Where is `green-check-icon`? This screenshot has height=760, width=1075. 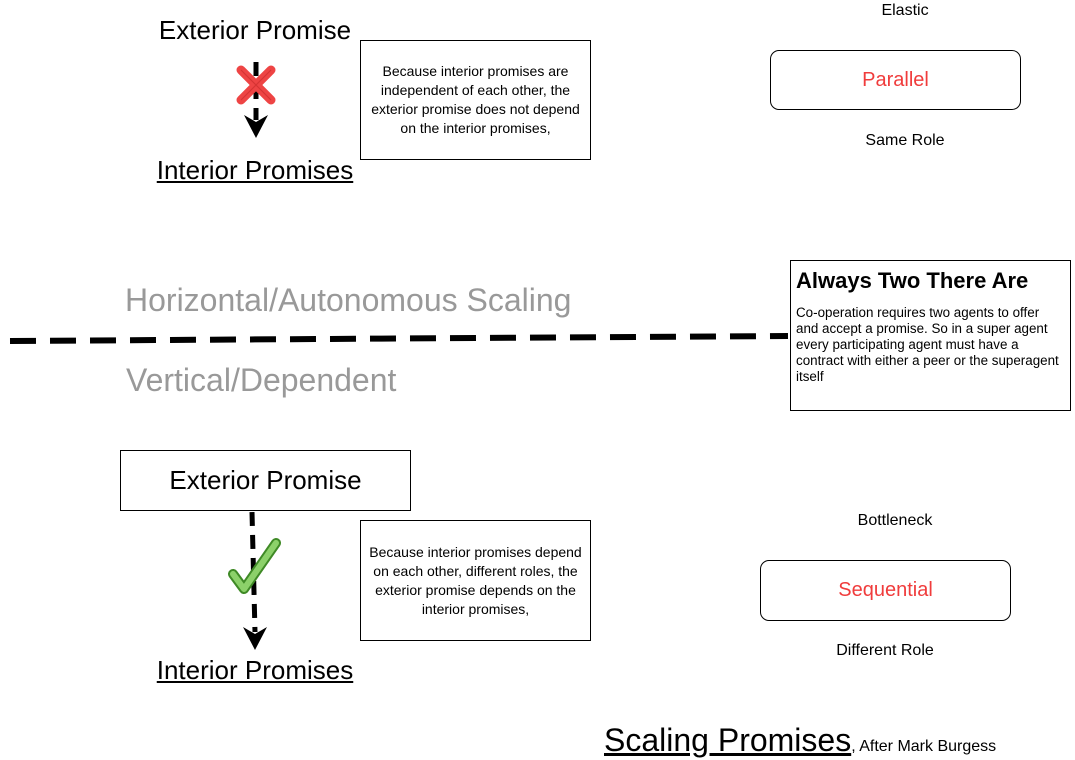 green-check-icon is located at coordinates (254, 566).